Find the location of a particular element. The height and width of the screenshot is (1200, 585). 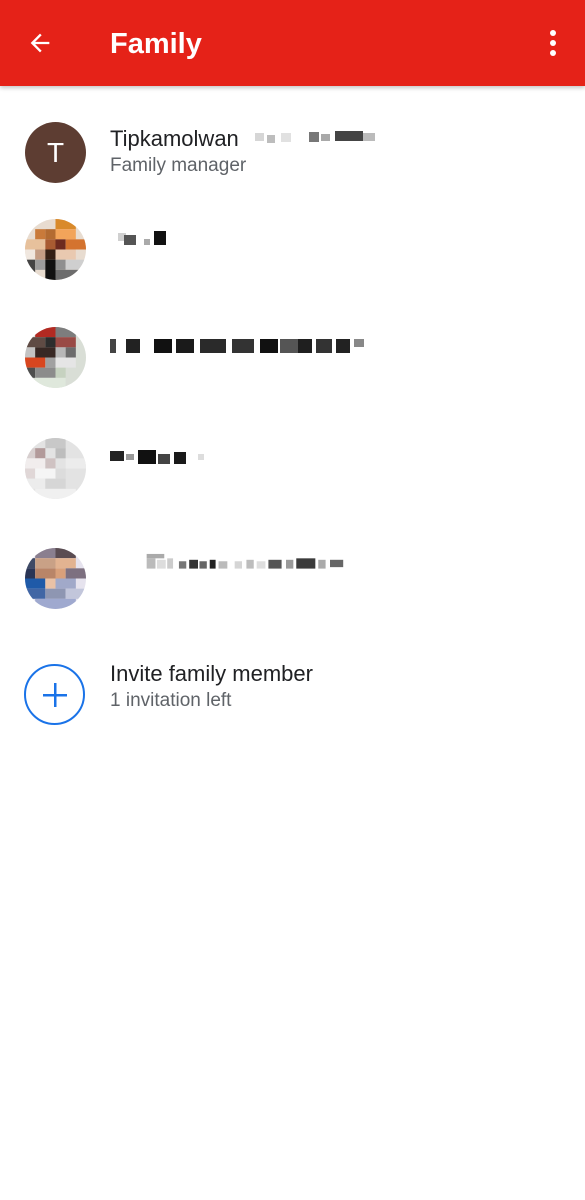

arrow-back-icon is located at coordinates (40, 43).